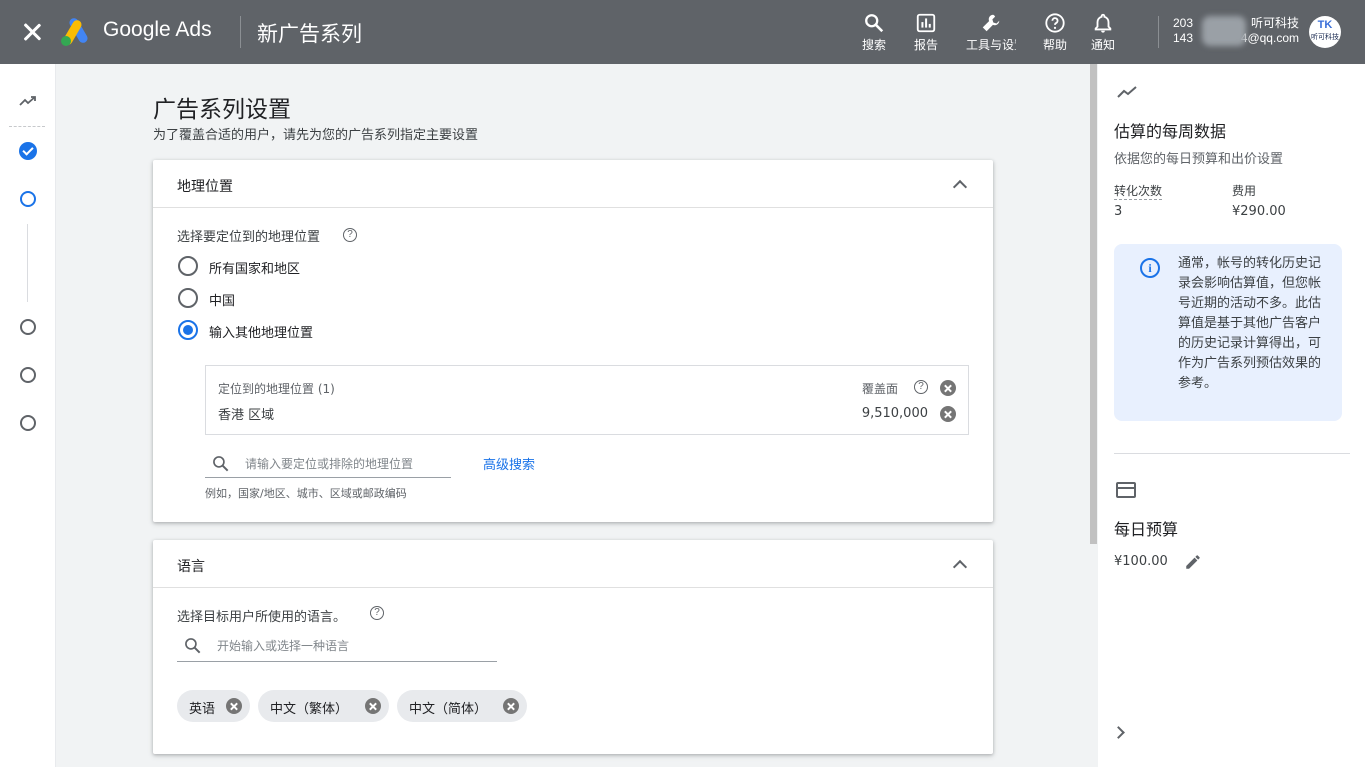  I want to click on location-name: 香港 区域, so click(246, 415).